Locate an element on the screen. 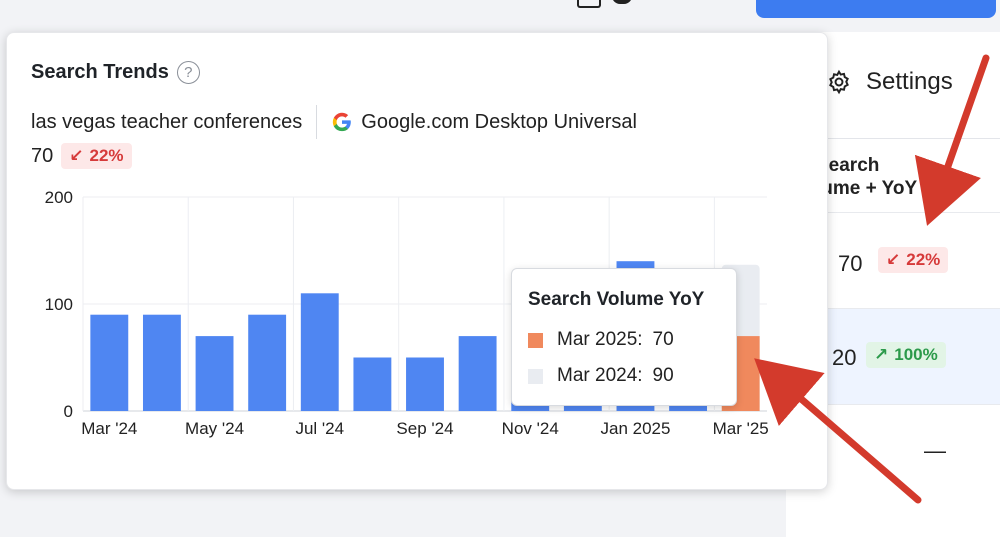 Image resolution: width=1000 pixels, height=537 pixels. yoy-badge-up: ↗ 100% is located at coordinates (906, 355).